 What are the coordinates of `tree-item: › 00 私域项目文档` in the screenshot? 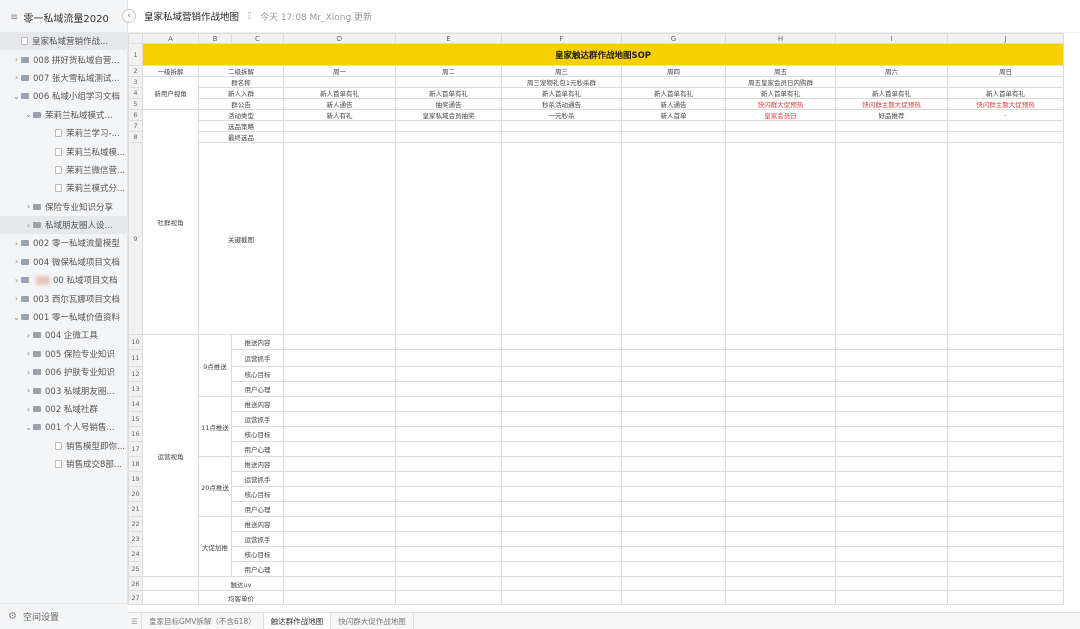 It's located at (64, 280).